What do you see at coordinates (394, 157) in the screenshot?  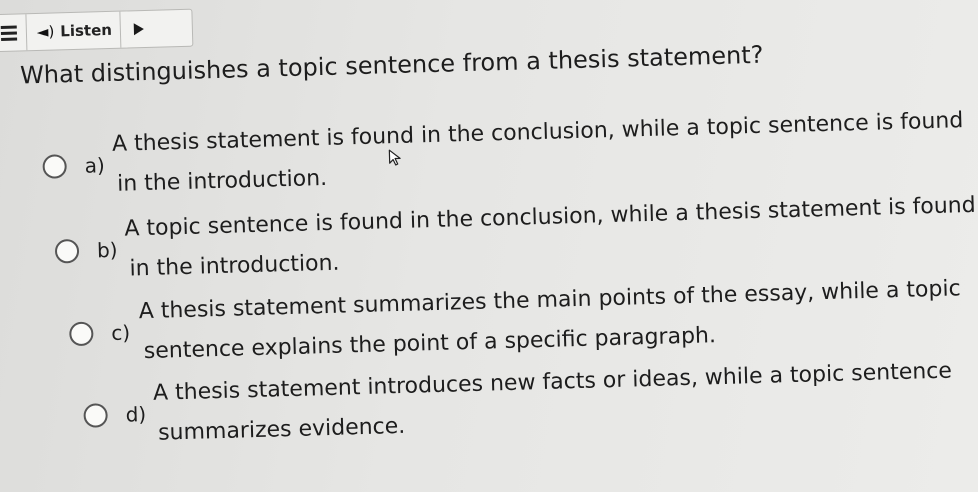 I see `mouse-cursor-icon` at bounding box center [394, 157].